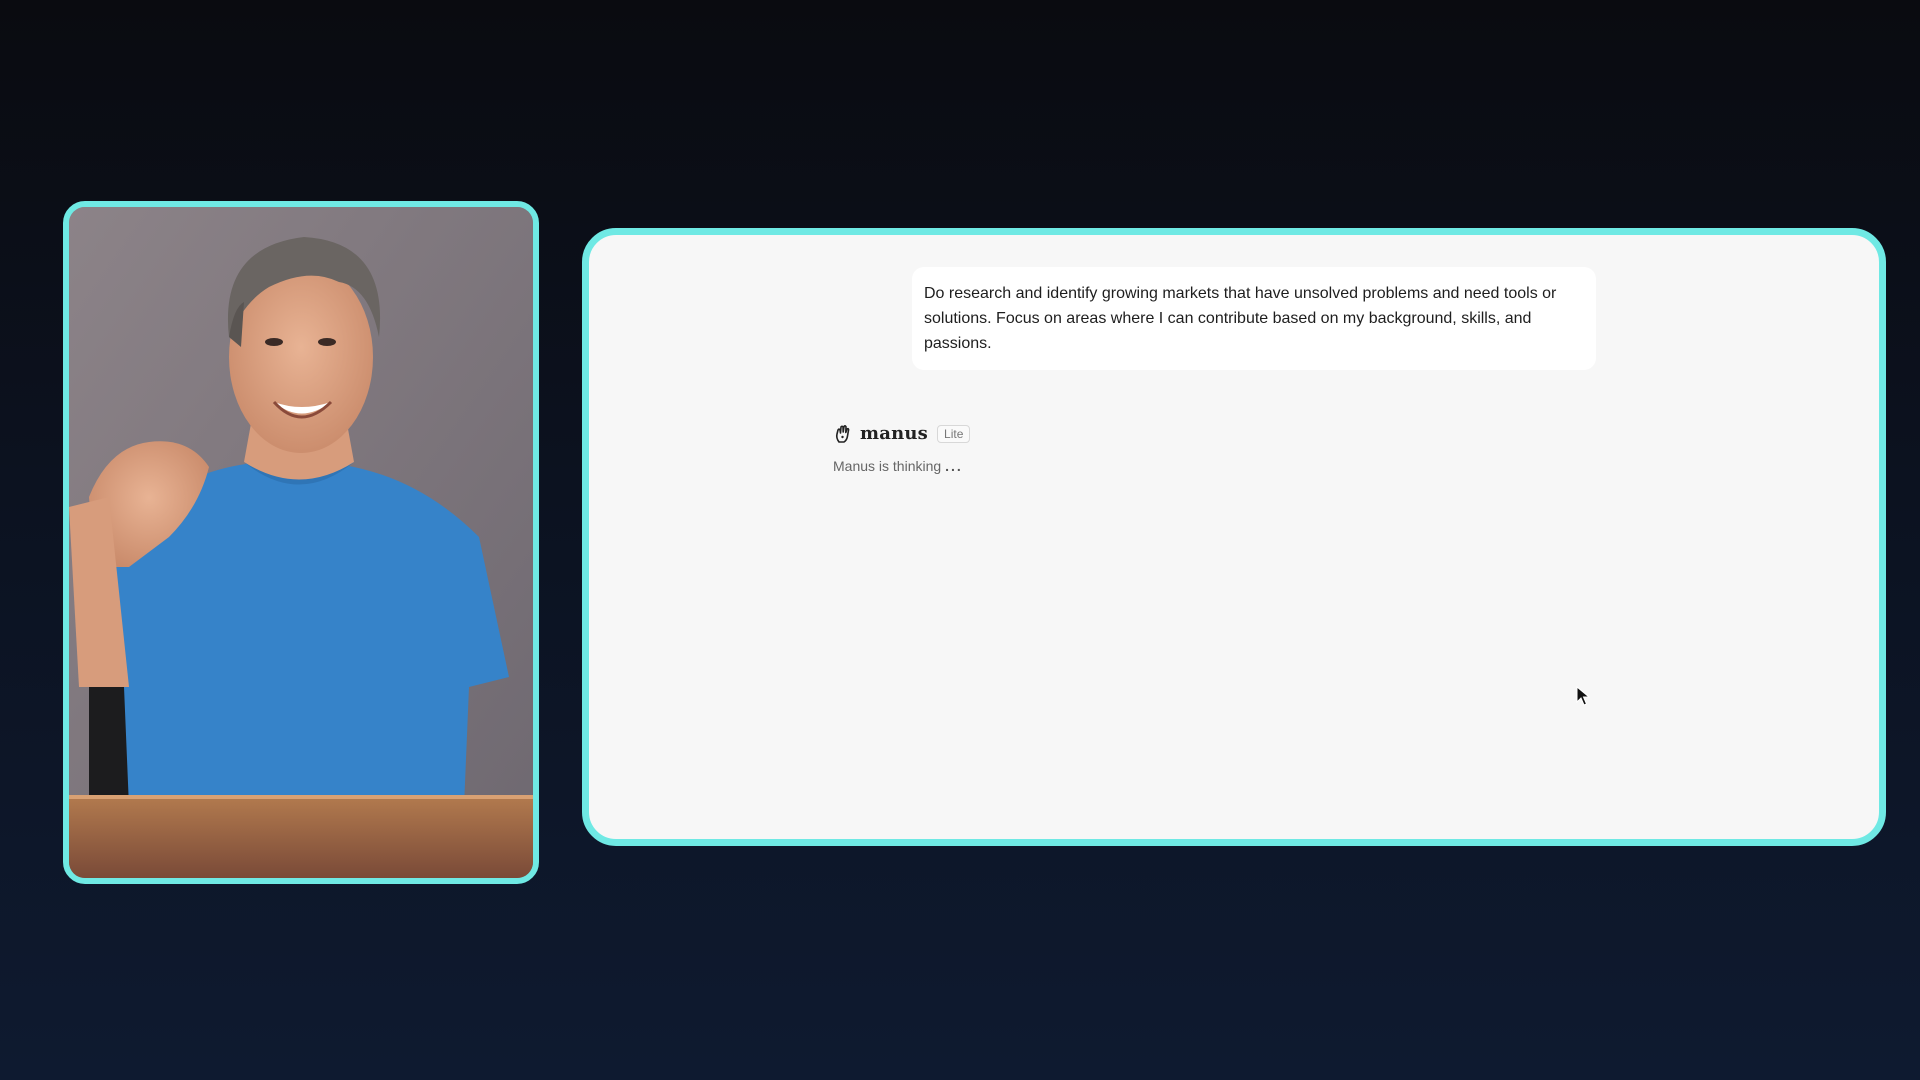 The width and height of the screenshot is (1920, 1080). Describe the element at coordinates (1583, 696) in the screenshot. I see `mouse-pointer-icon` at that location.